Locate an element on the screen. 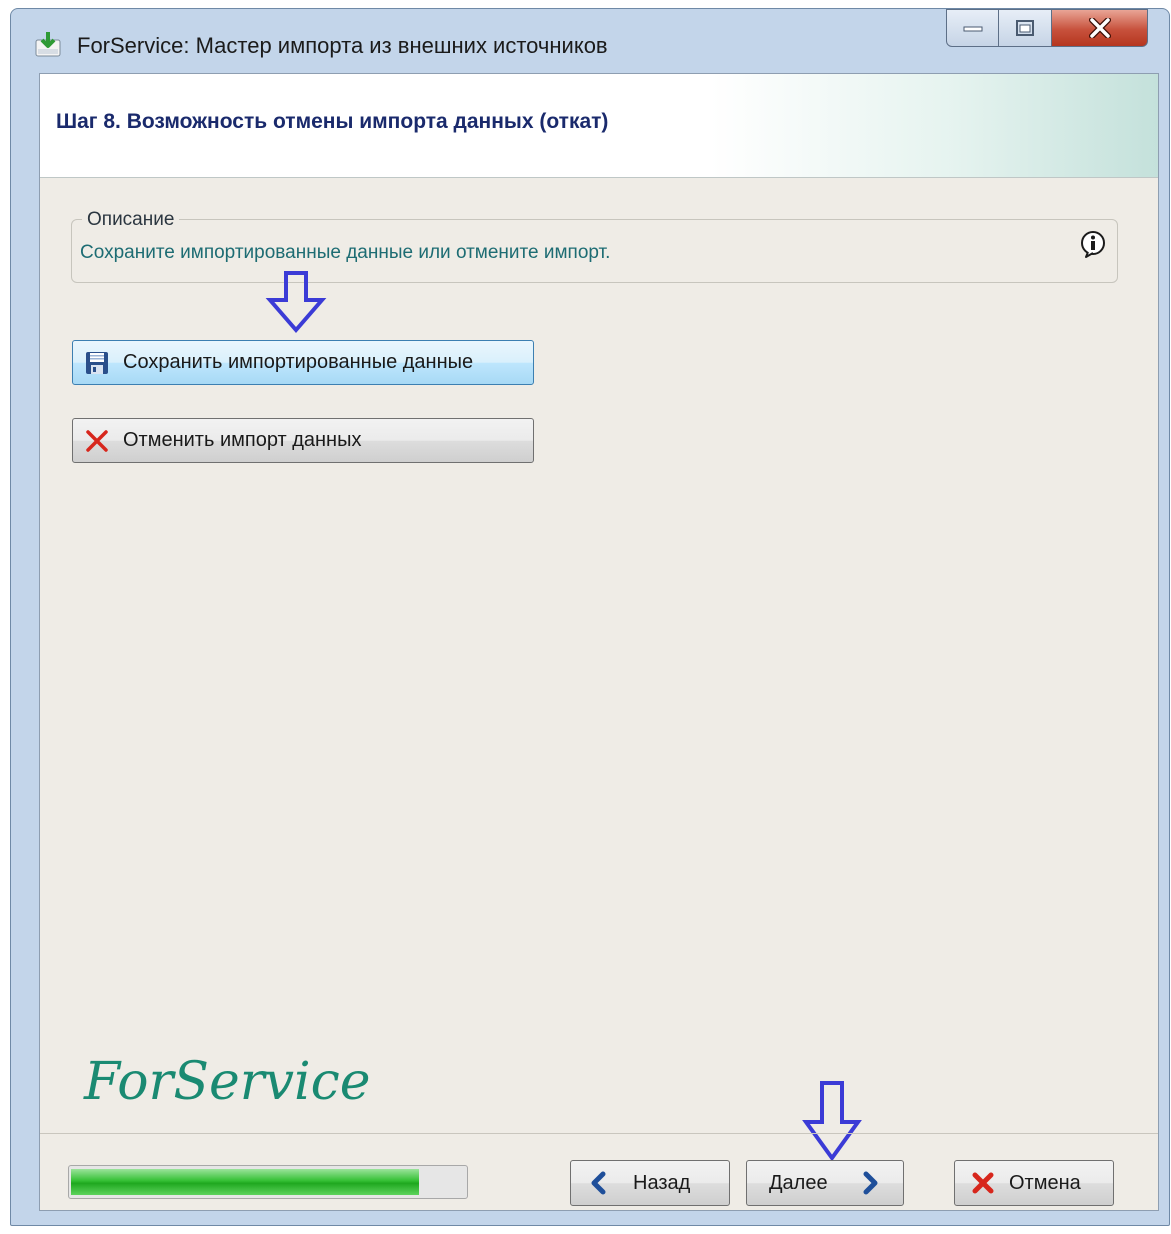 The height and width of the screenshot is (1234, 1171). footer-divider is located at coordinates (599, 1133).